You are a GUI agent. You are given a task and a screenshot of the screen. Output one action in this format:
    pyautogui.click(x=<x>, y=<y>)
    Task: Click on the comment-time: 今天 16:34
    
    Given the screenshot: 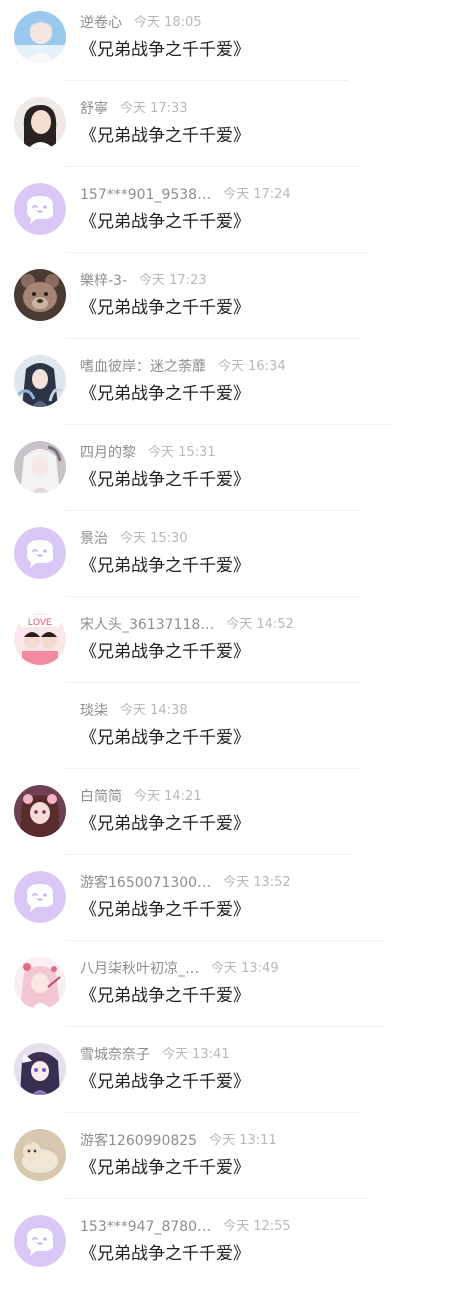 What is the action you would take?
    pyautogui.click(x=252, y=366)
    